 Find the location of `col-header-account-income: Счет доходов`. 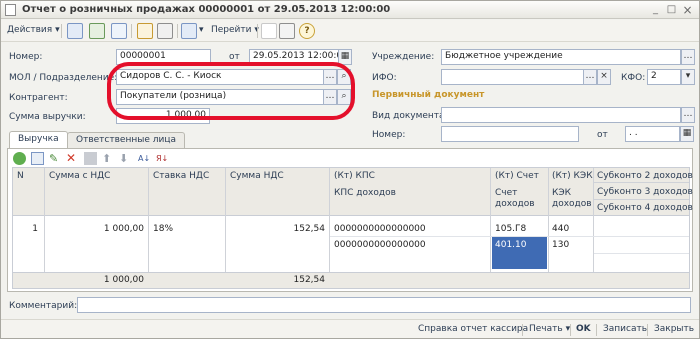

col-header-account-income: Счет доходов is located at coordinates (520, 199).